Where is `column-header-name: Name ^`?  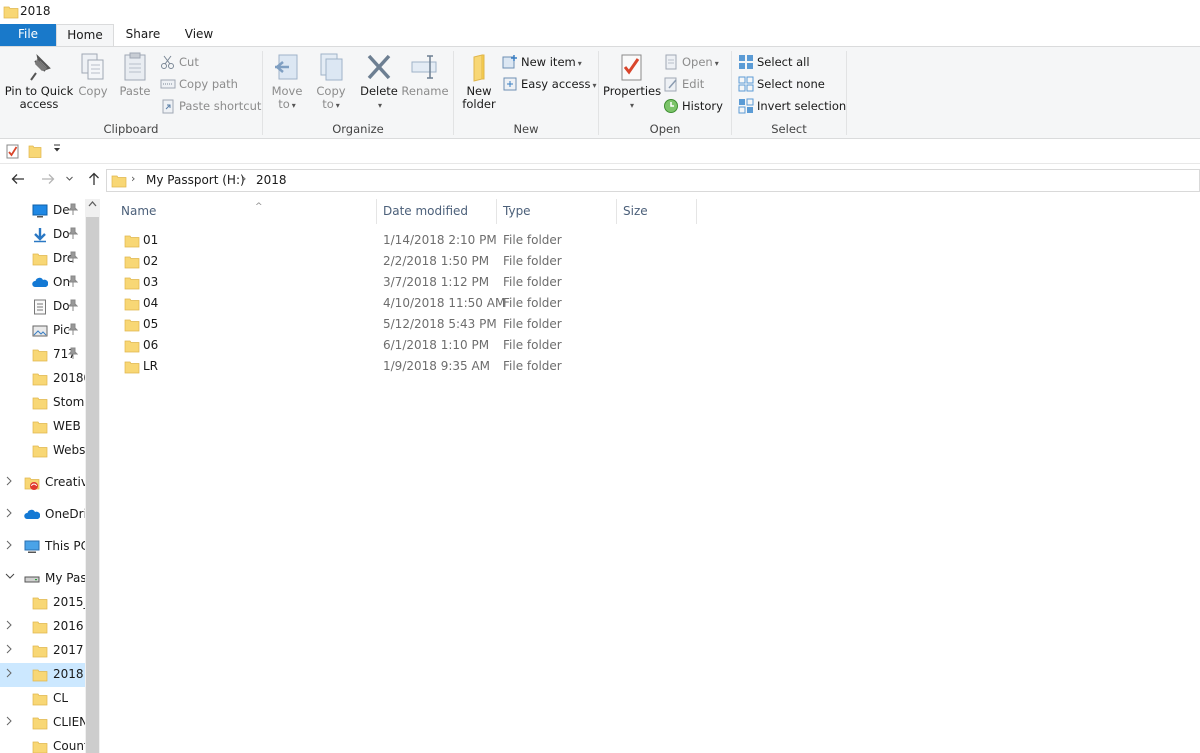
column-header-name: Name ^ is located at coordinates (246, 211).